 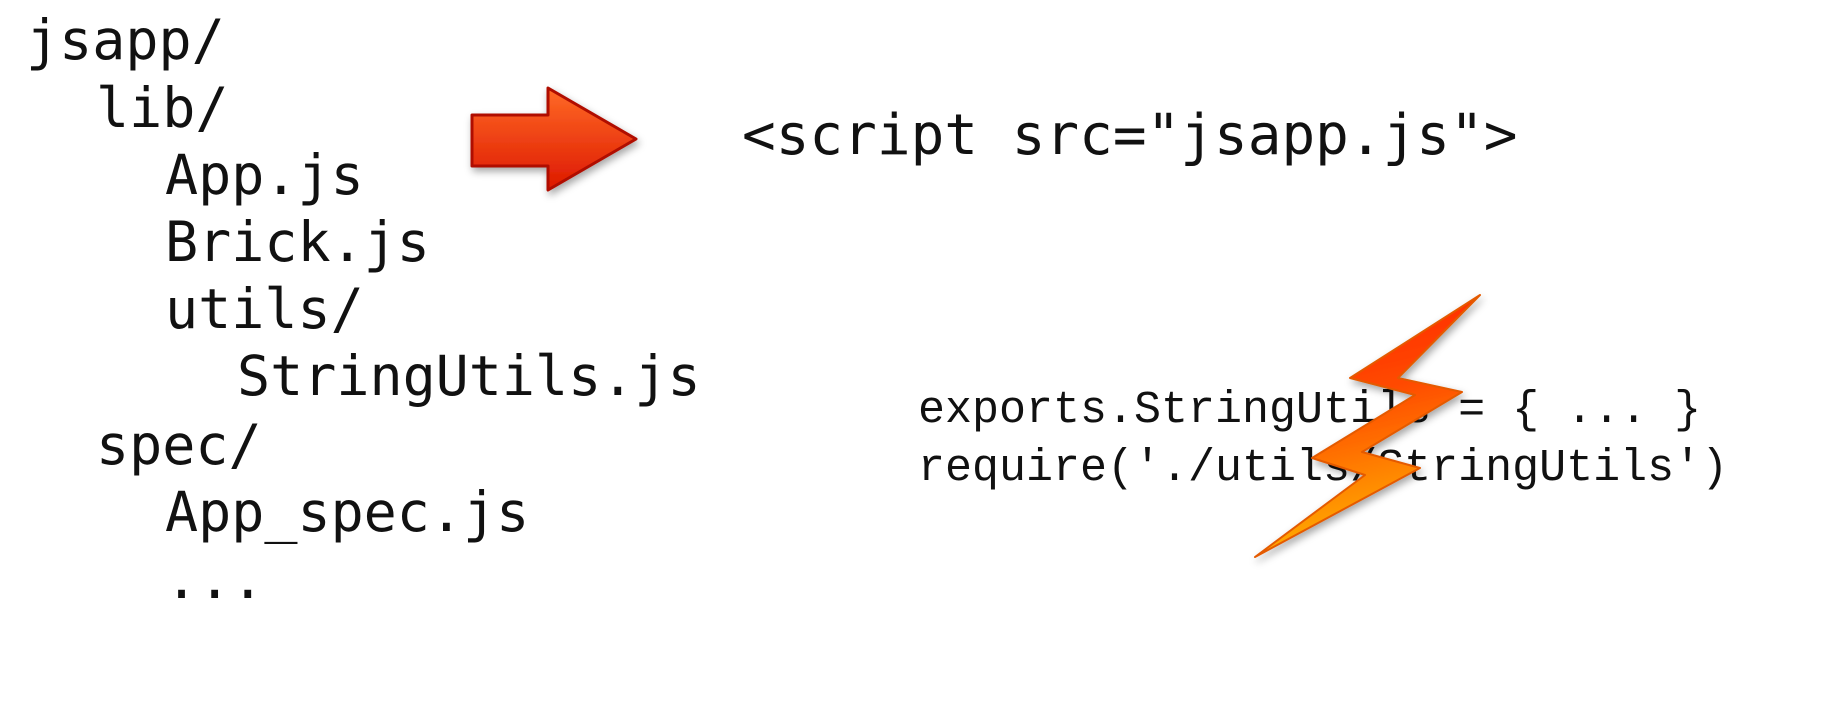 I want to click on lightning-bolt-icon, so click(x=1367, y=426).